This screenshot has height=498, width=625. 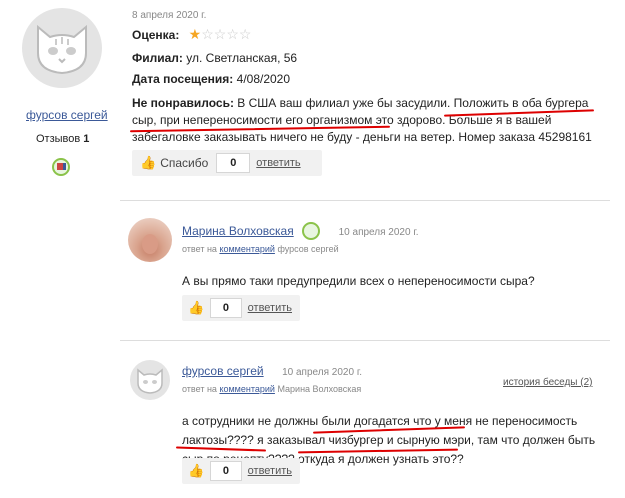 I want to click on reviews-count: Отзывов 1, so click(x=63, y=139).